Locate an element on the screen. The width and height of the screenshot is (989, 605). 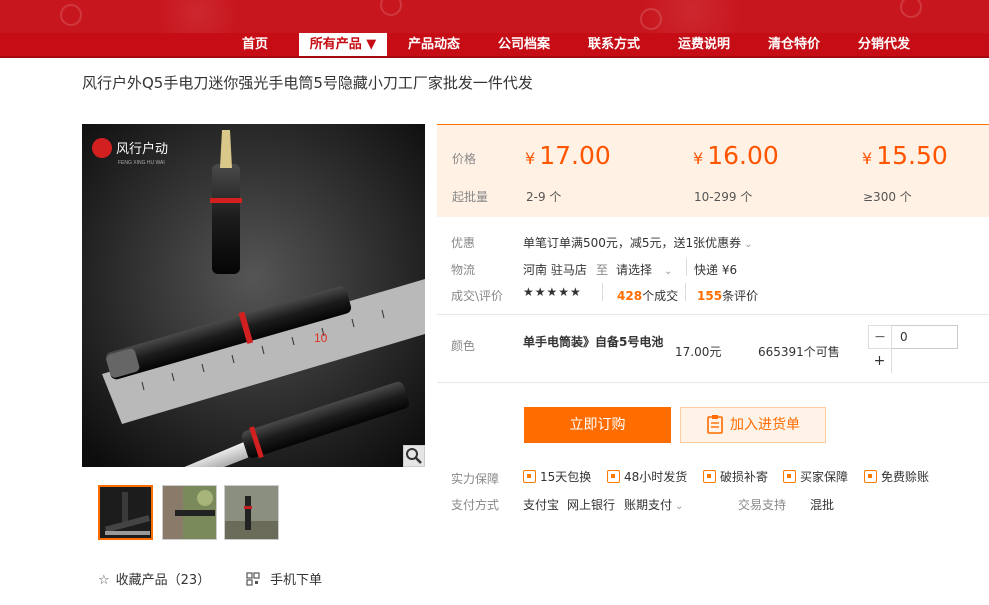
nav-item-clearance: 清仓特价 is located at coordinates (794, 44).